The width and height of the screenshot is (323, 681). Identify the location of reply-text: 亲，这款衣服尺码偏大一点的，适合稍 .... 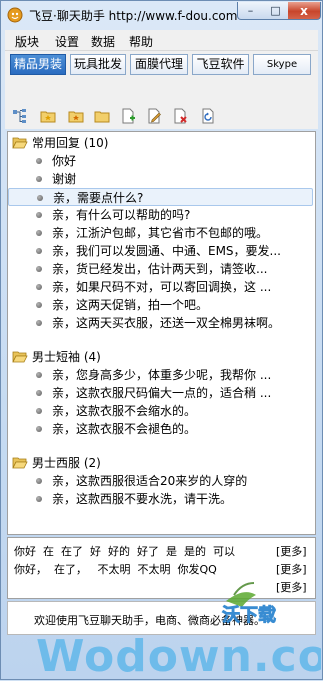
(162, 393).